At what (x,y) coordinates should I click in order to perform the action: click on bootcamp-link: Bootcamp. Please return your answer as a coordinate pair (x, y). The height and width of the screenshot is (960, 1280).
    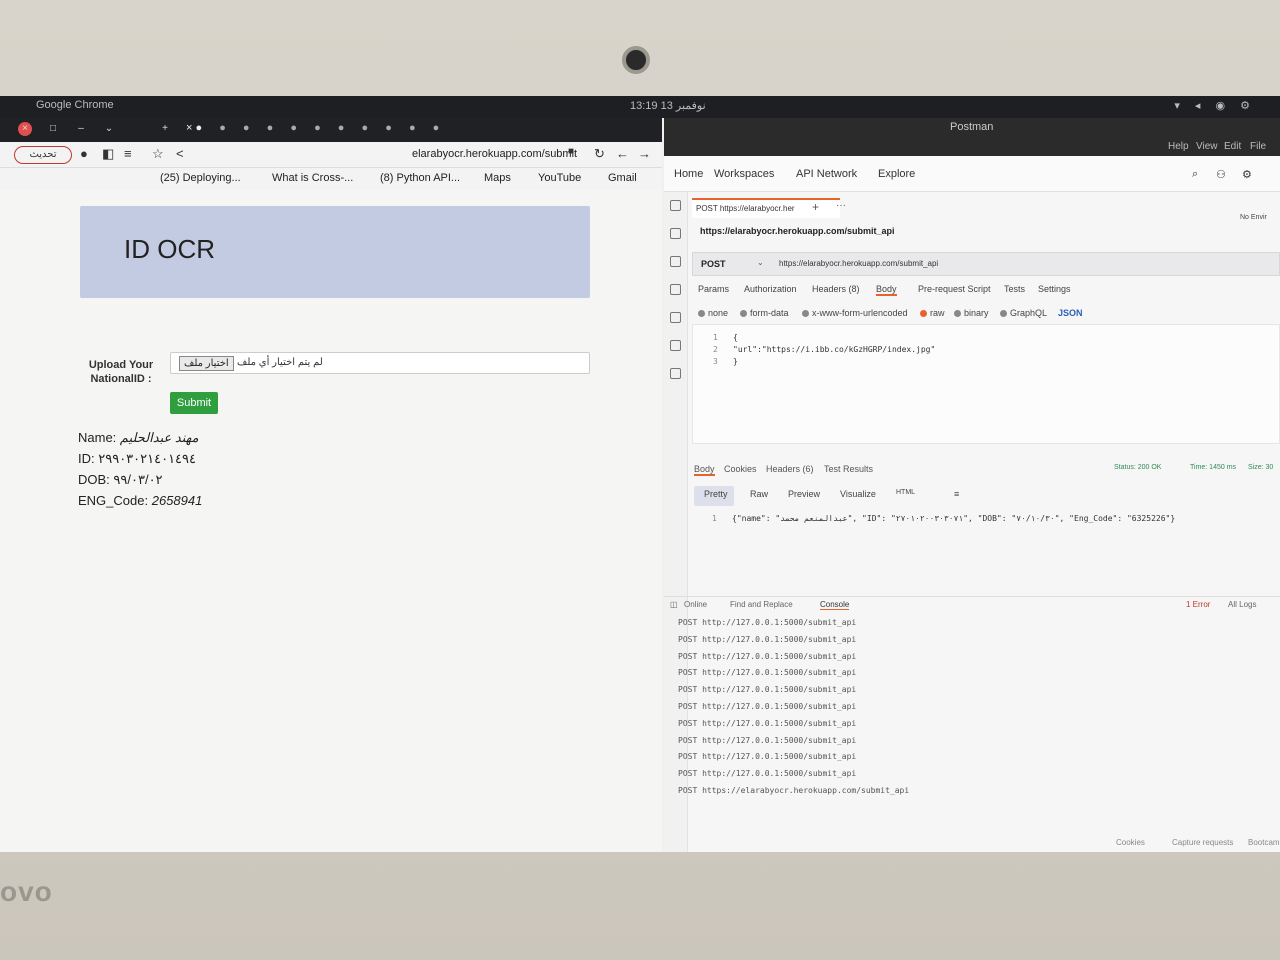
    Looking at the image, I should click on (1264, 842).